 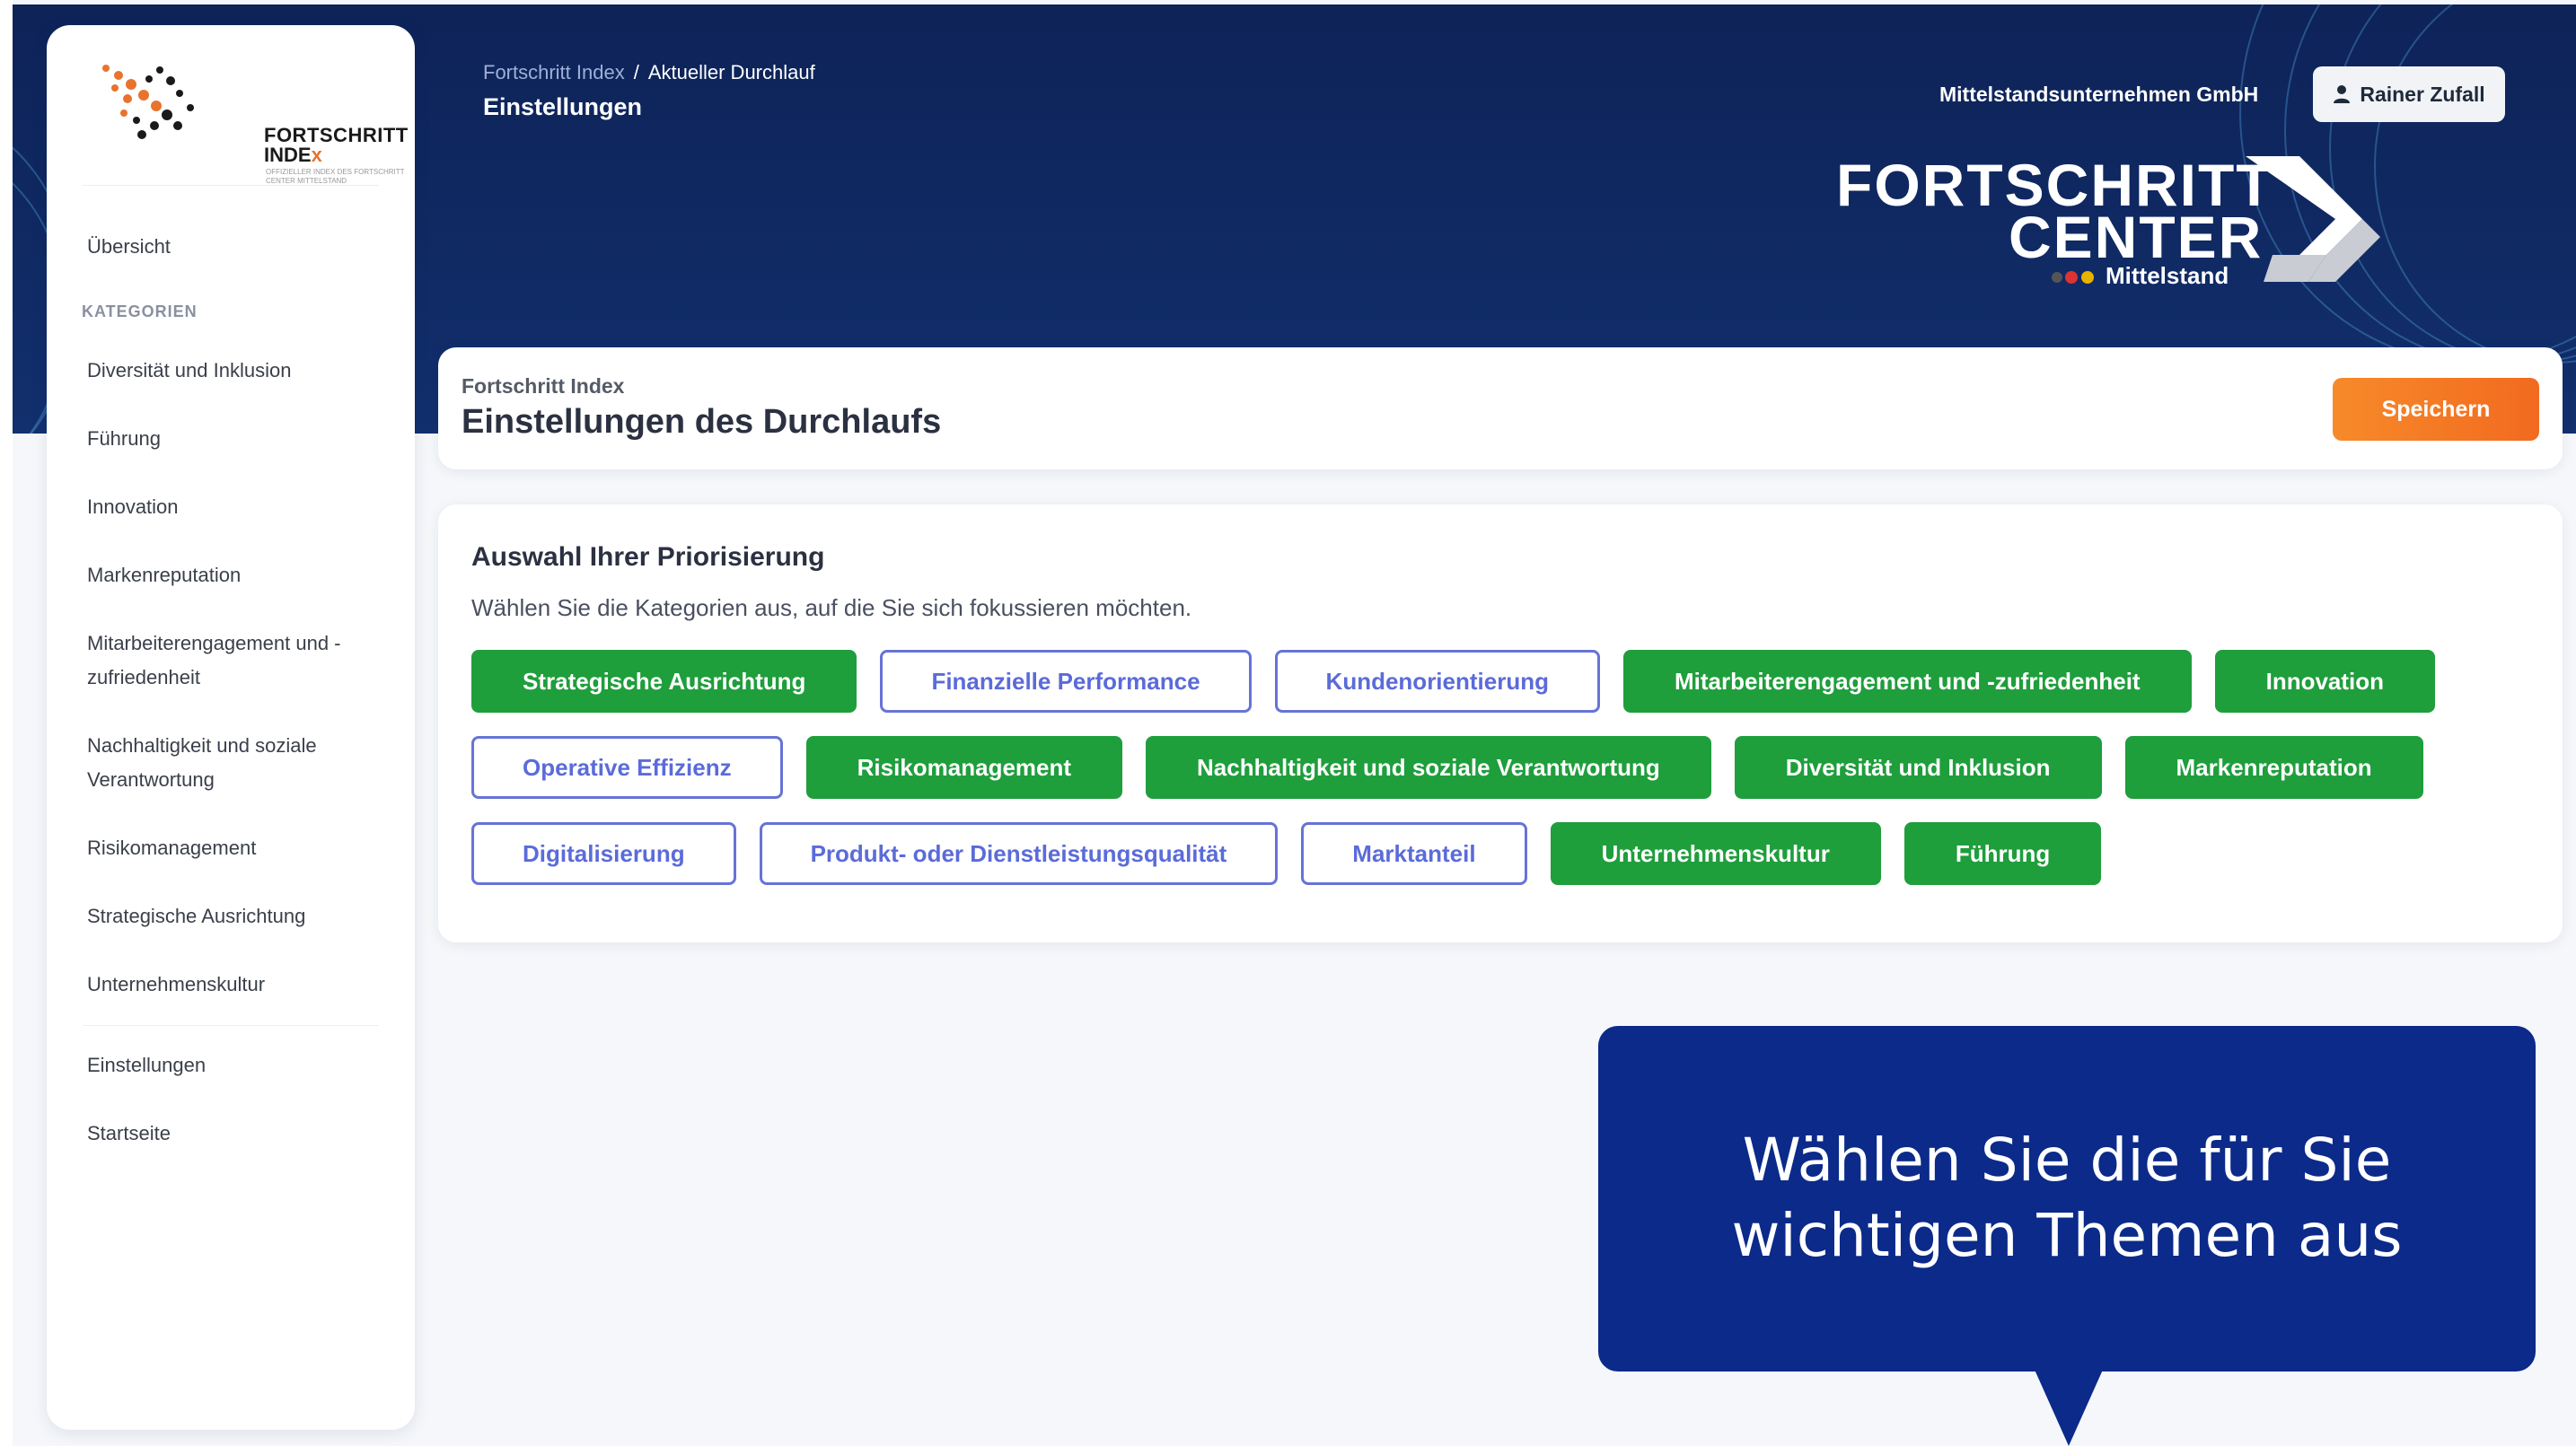 What do you see at coordinates (230, 916) in the screenshot?
I see `sidebar-item-strategic-alignment: Strategische Ausrichtung` at bounding box center [230, 916].